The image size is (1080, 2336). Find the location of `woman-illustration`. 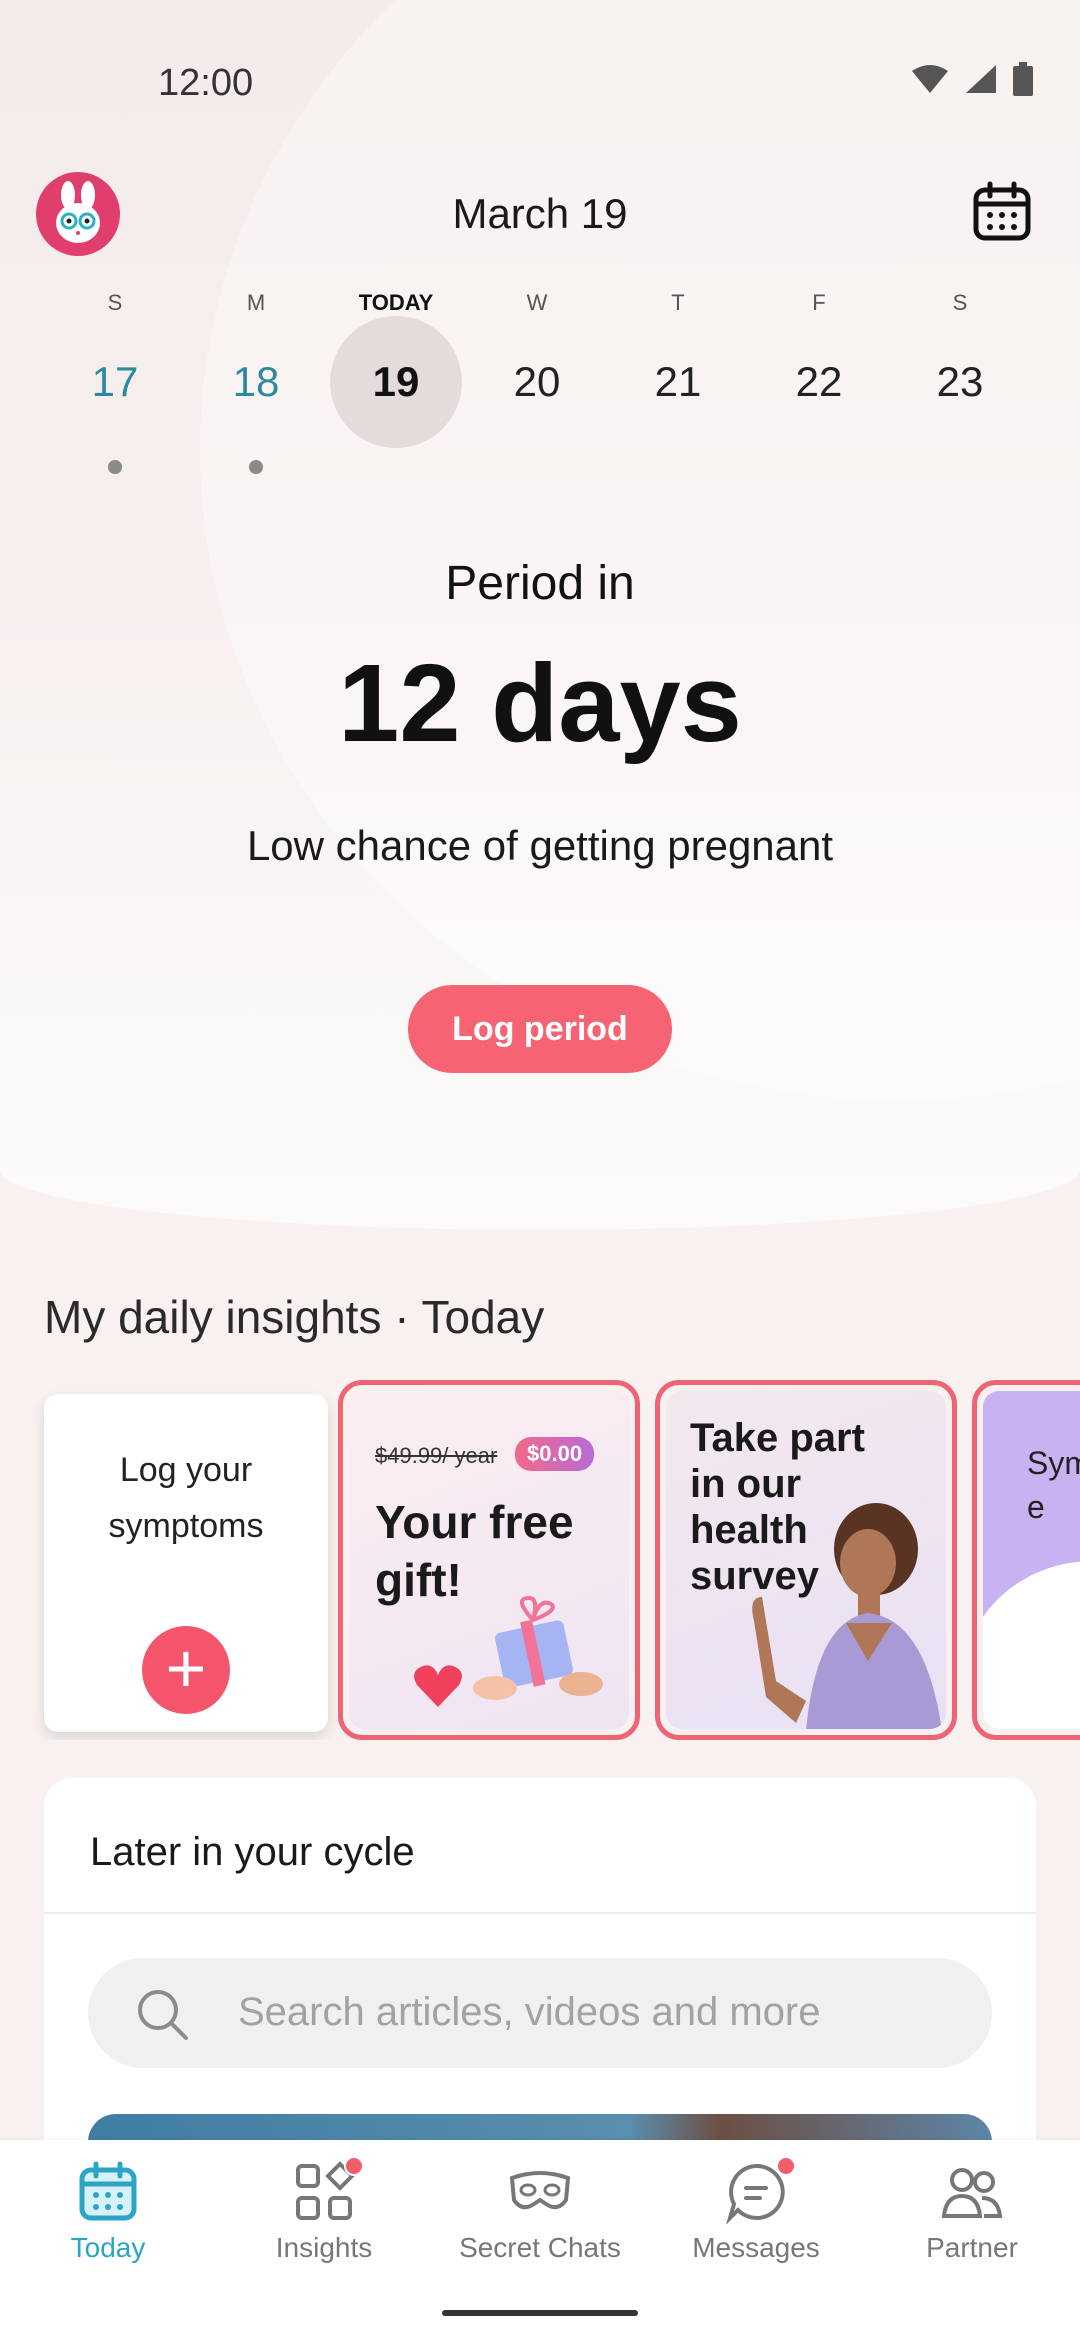

woman-illustration is located at coordinates (847, 1616).